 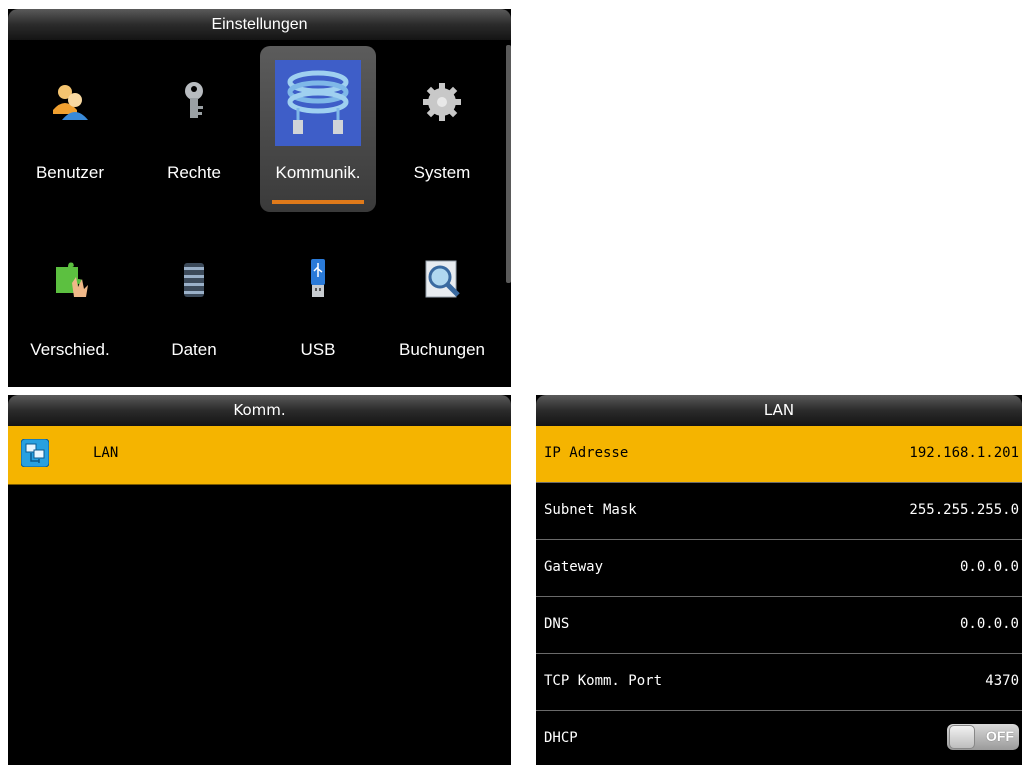 What do you see at coordinates (964, 510) in the screenshot?
I see `setting-value: 255.255.255.0` at bounding box center [964, 510].